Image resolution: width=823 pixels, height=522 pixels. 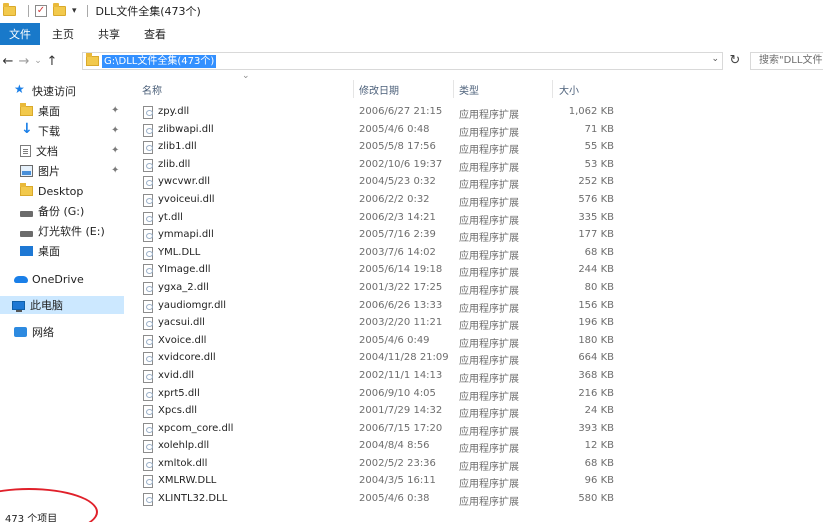 What do you see at coordinates (596, 499) in the screenshot?
I see `file-size: 580 KB` at bounding box center [596, 499].